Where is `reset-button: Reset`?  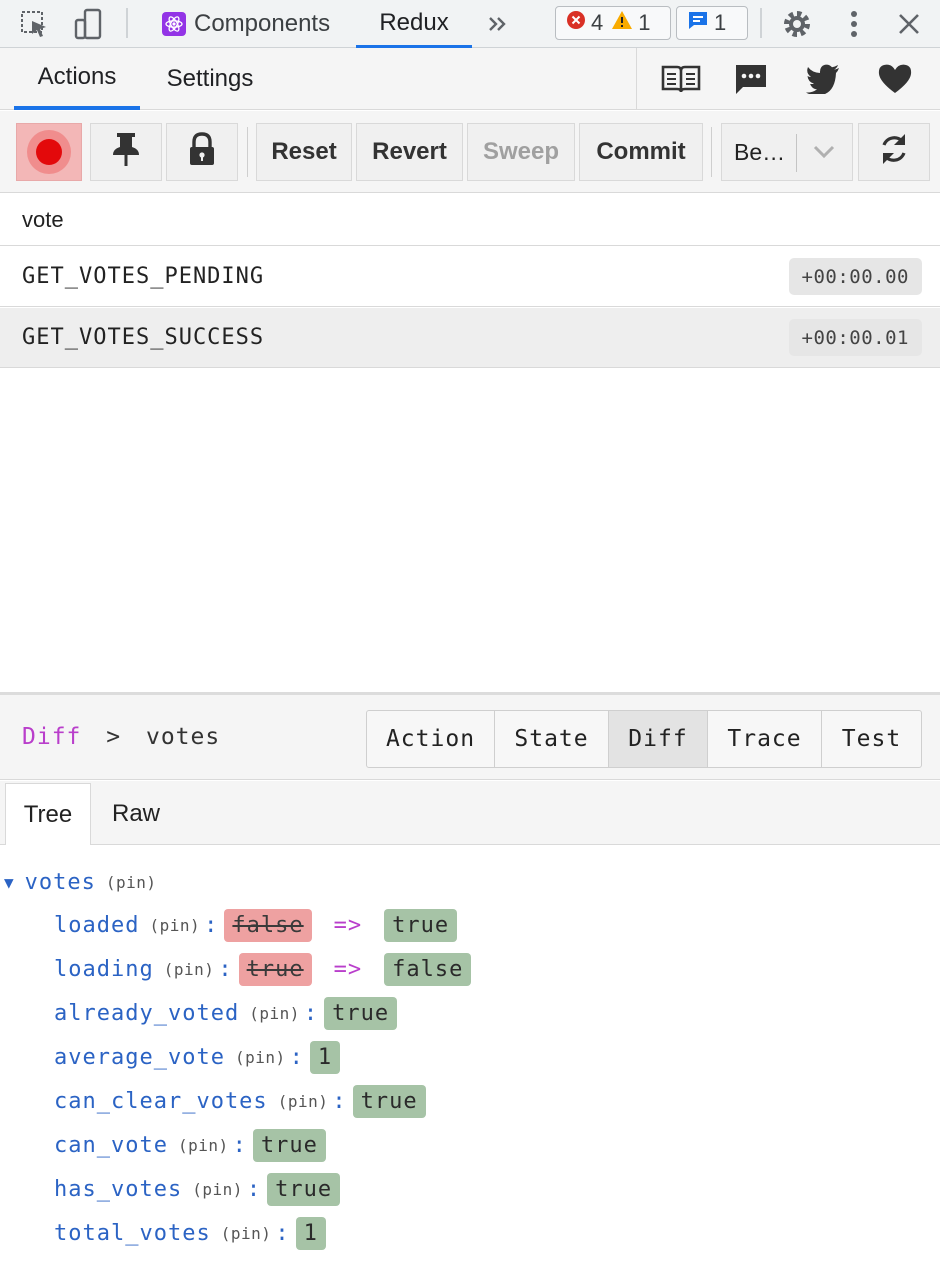 reset-button: Reset is located at coordinates (304, 152).